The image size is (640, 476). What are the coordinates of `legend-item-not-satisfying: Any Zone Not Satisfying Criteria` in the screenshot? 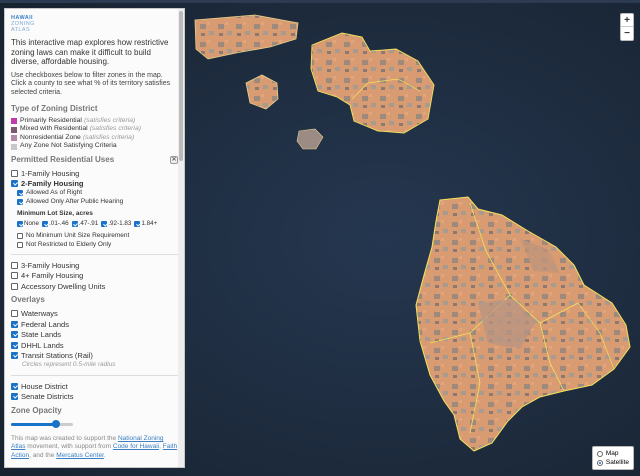 It's located at (94, 146).